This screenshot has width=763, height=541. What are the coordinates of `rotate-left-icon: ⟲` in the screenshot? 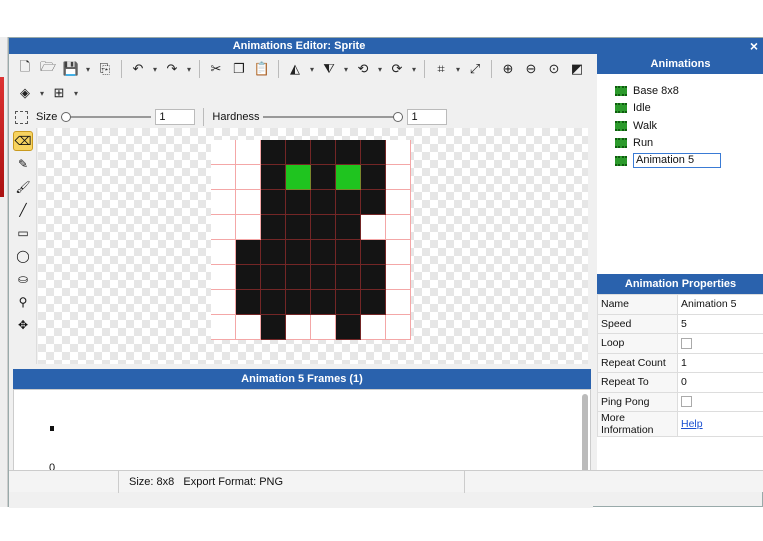 It's located at (363, 69).